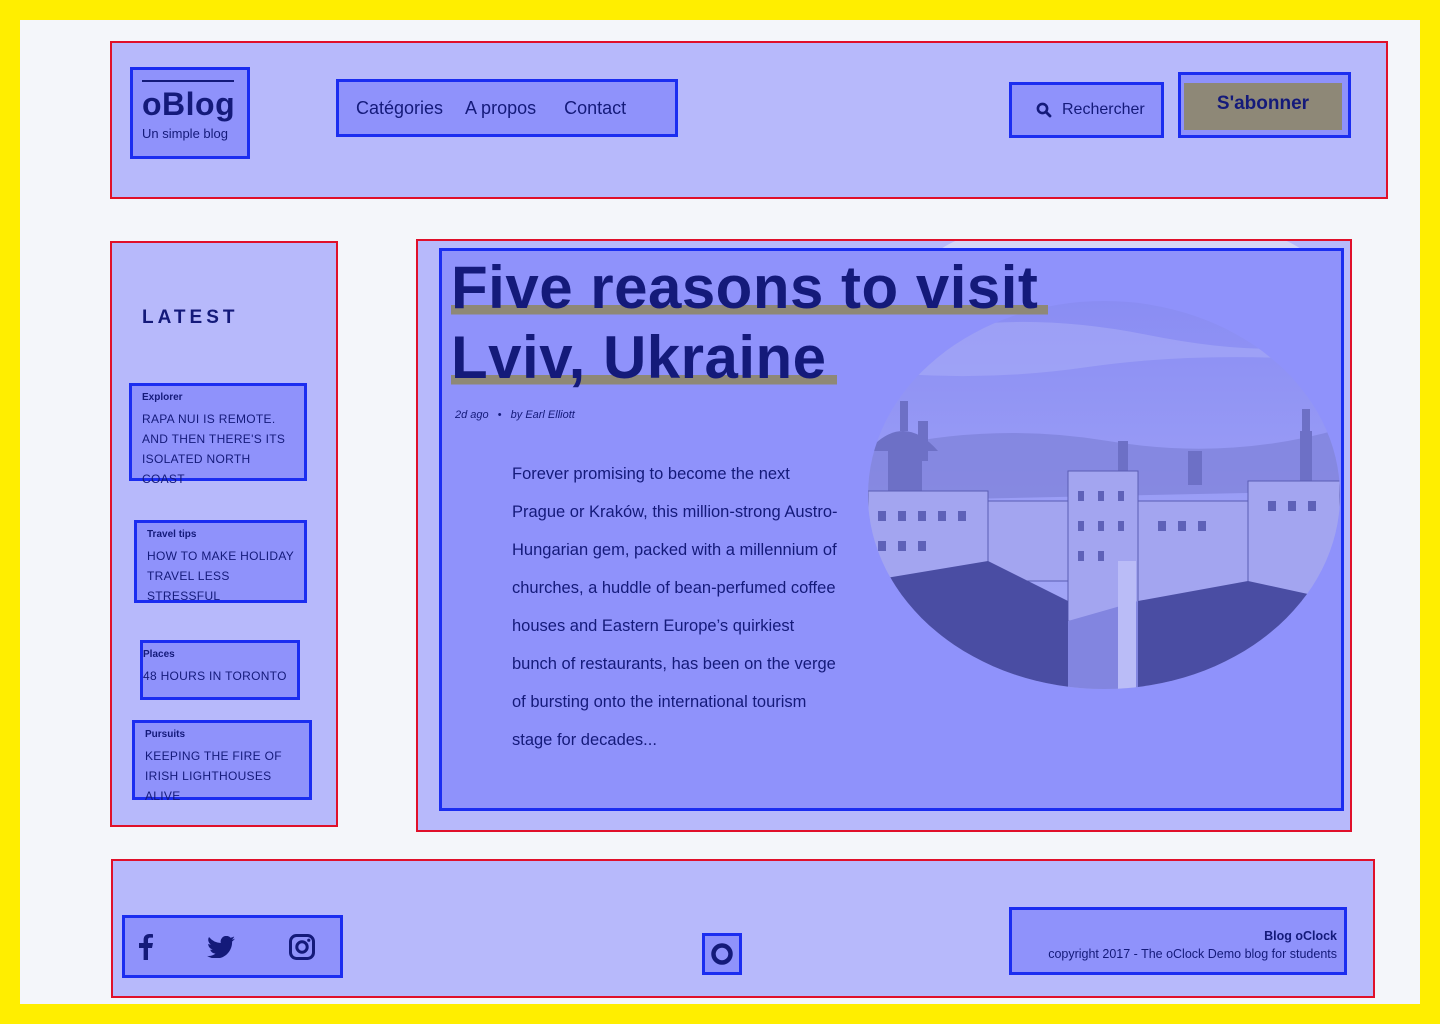 Image resolution: width=1440 pixels, height=1024 pixels. Describe the element at coordinates (399, 108) in the screenshot. I see `nav-categories-link: Catégories` at that location.